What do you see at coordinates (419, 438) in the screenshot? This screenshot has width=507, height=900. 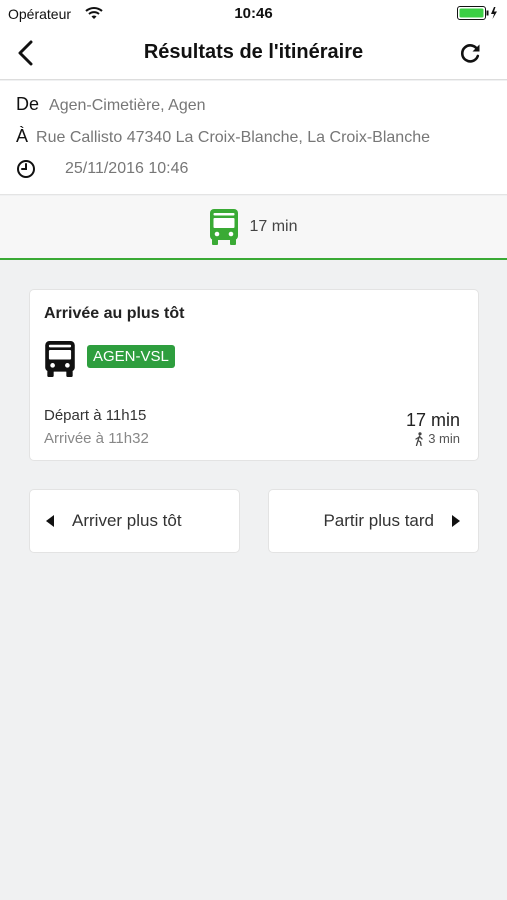 I see `walk-icon` at bounding box center [419, 438].